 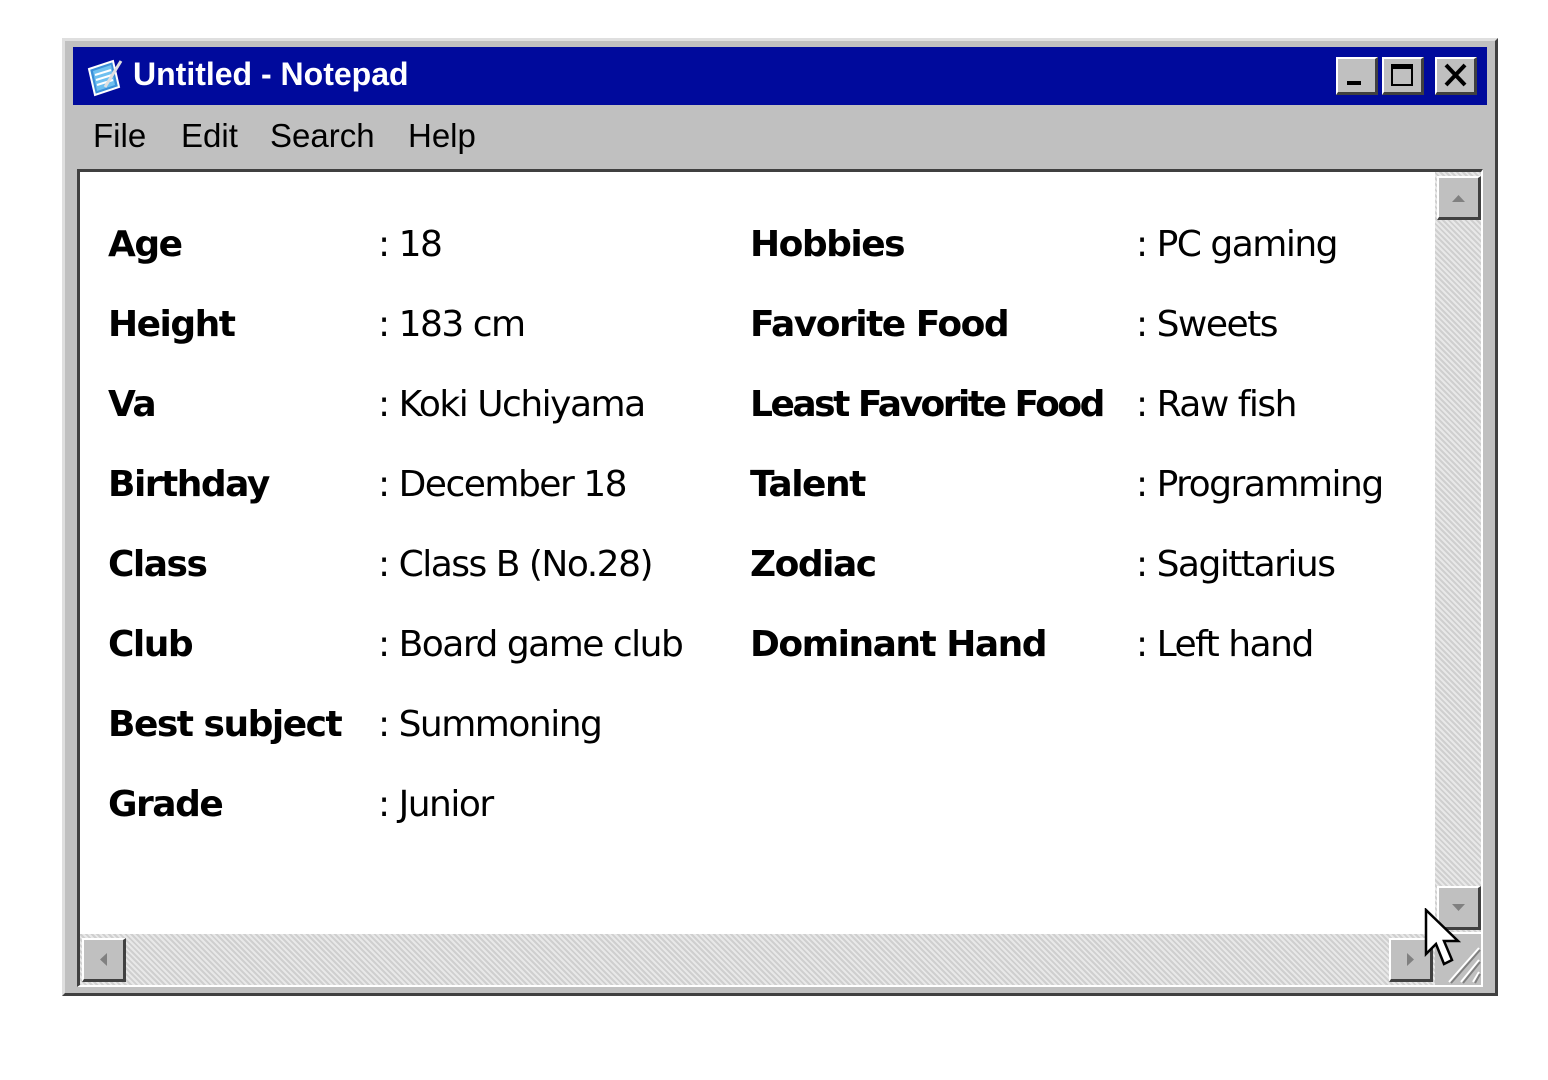 What do you see at coordinates (436, 804) in the screenshot?
I see `field-value: : Junior` at bounding box center [436, 804].